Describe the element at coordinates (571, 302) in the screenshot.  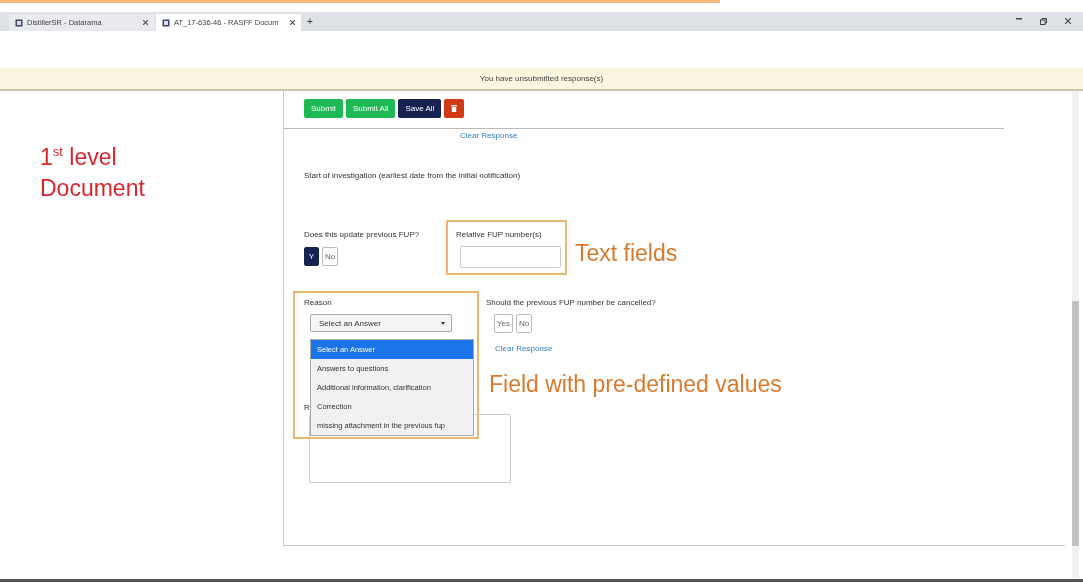
I see `question-text: Should the previous FUP number be cancelled?` at that location.